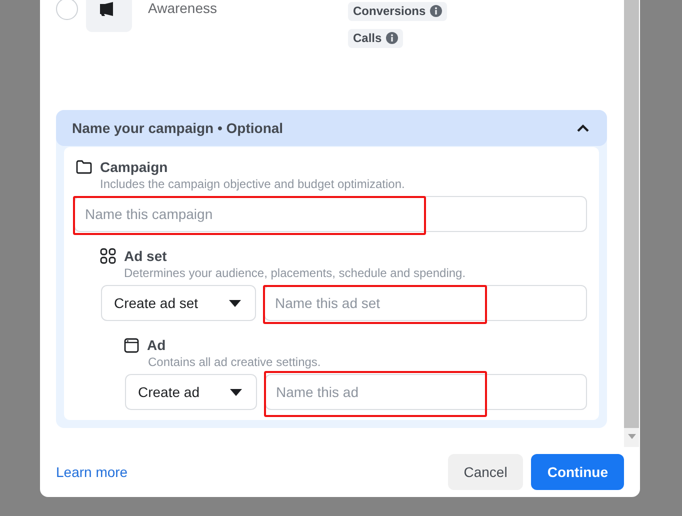 The width and height of the screenshot is (682, 516). What do you see at coordinates (183, 8) in the screenshot?
I see `objective-label: Awareness` at bounding box center [183, 8].